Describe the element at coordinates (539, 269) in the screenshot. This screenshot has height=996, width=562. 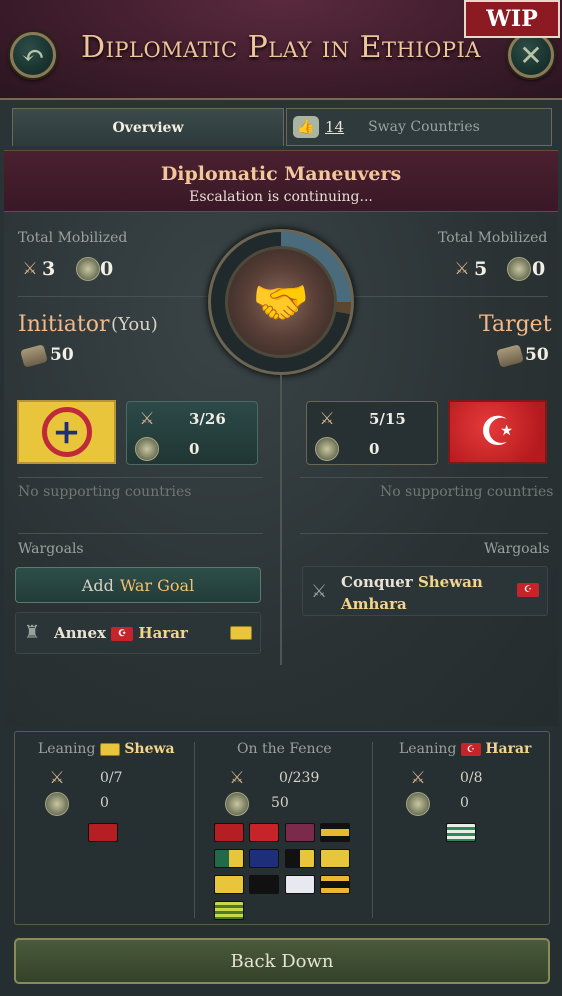
I see `target-mobilized-generals: 0` at that location.